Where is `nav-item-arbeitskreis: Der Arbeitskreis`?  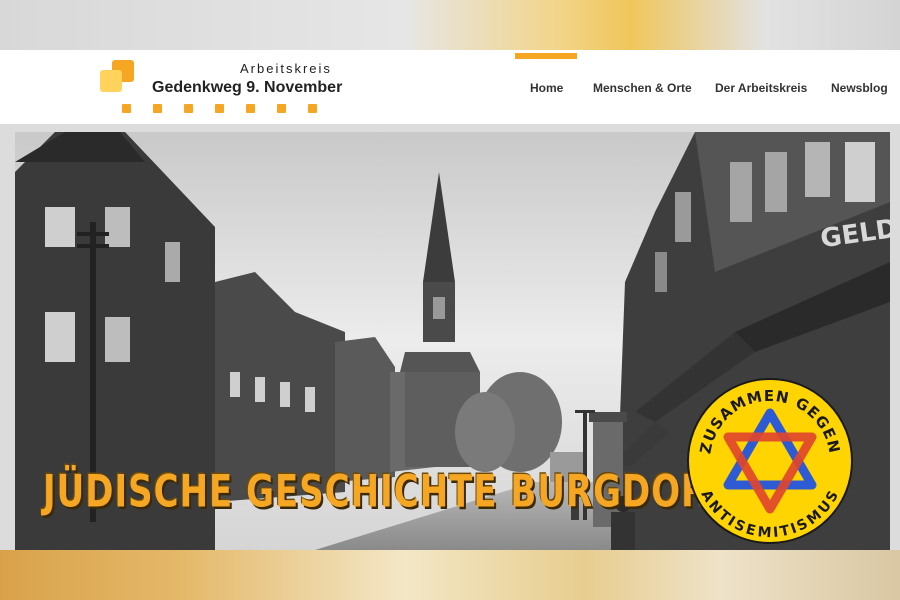 nav-item-arbeitskreis: Der Arbeitskreis is located at coordinates (761, 88).